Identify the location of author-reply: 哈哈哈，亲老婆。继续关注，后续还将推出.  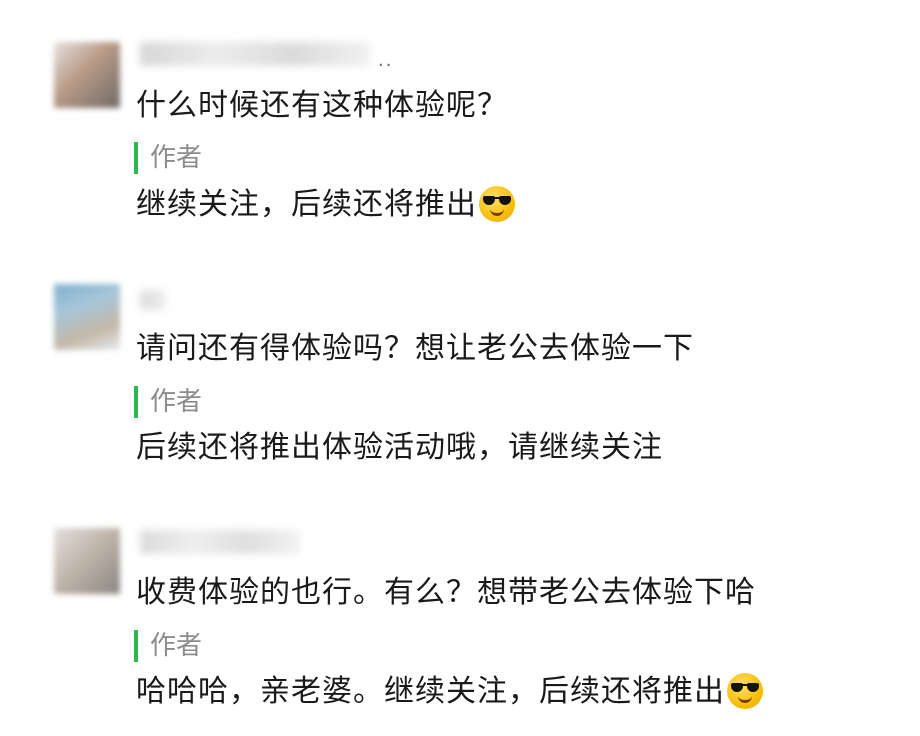
(449, 691).